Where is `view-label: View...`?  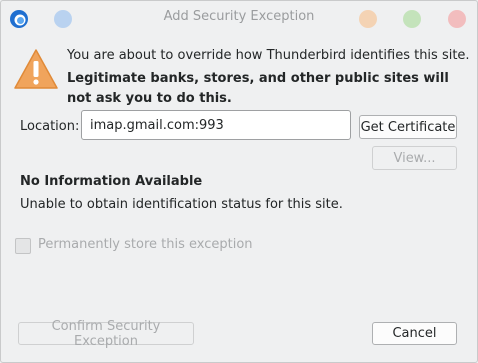
view-label: View... is located at coordinates (414, 158).